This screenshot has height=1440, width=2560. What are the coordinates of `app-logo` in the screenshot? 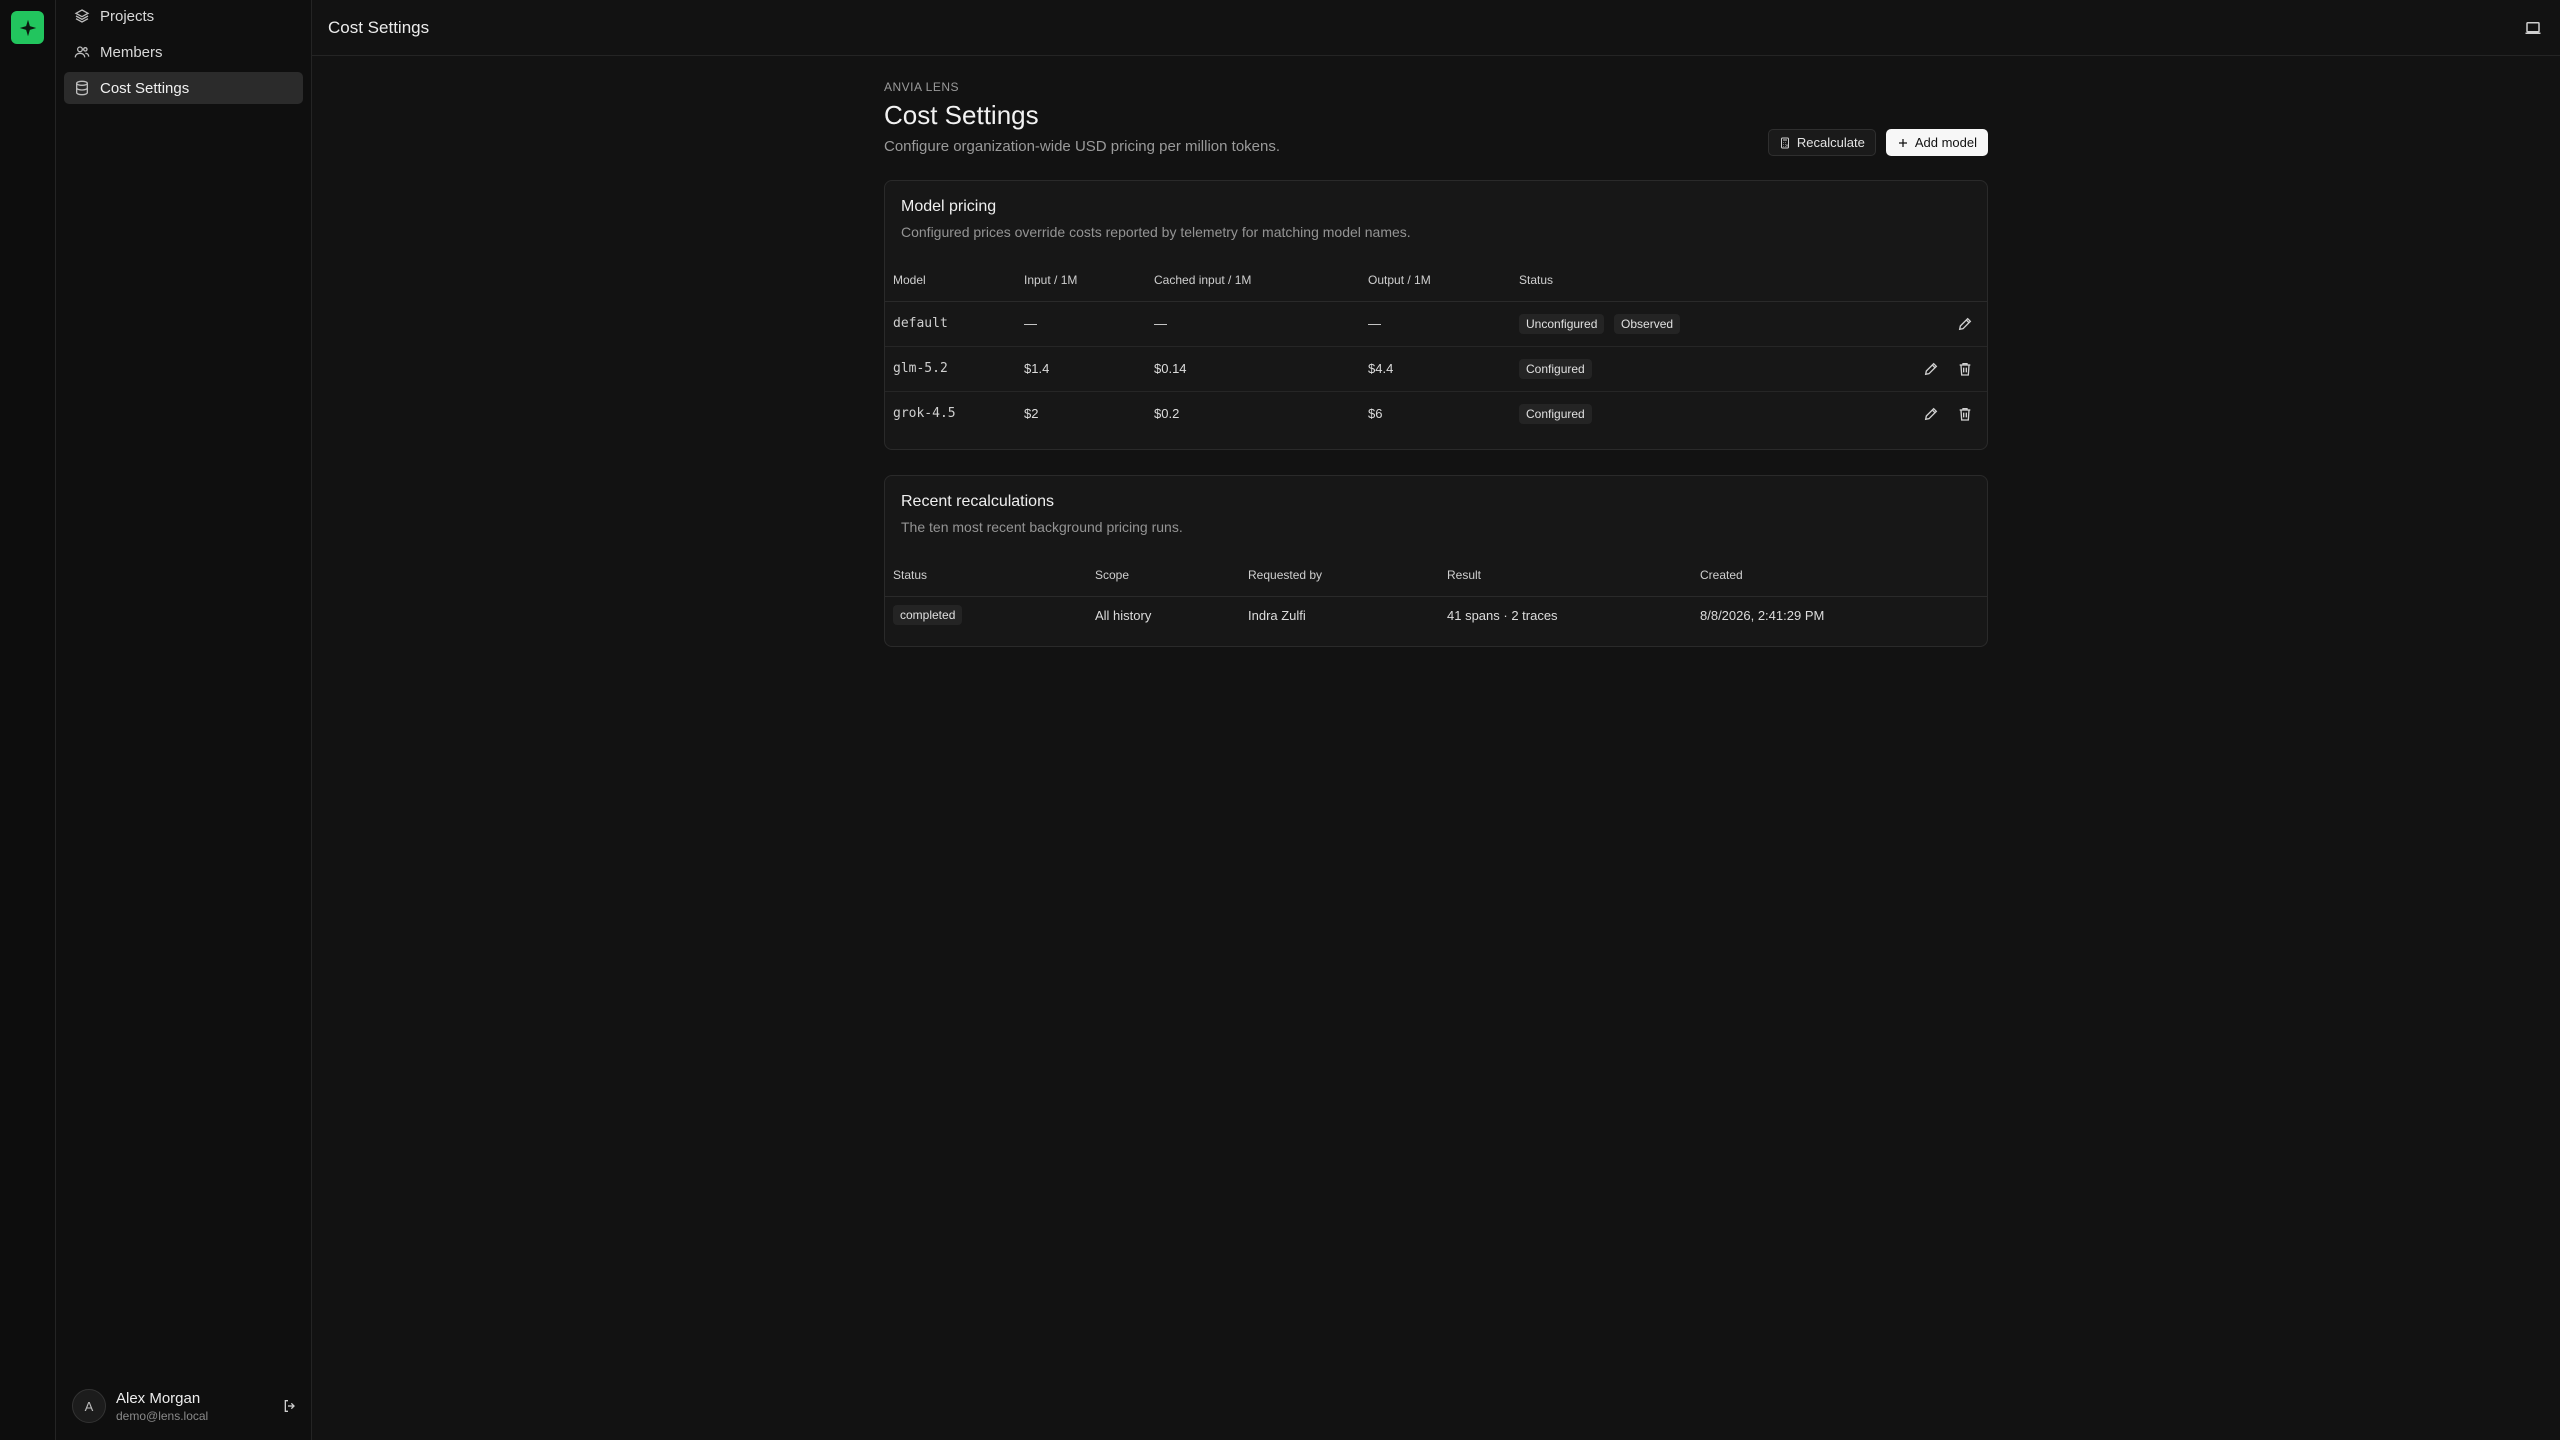 It's located at (27, 27).